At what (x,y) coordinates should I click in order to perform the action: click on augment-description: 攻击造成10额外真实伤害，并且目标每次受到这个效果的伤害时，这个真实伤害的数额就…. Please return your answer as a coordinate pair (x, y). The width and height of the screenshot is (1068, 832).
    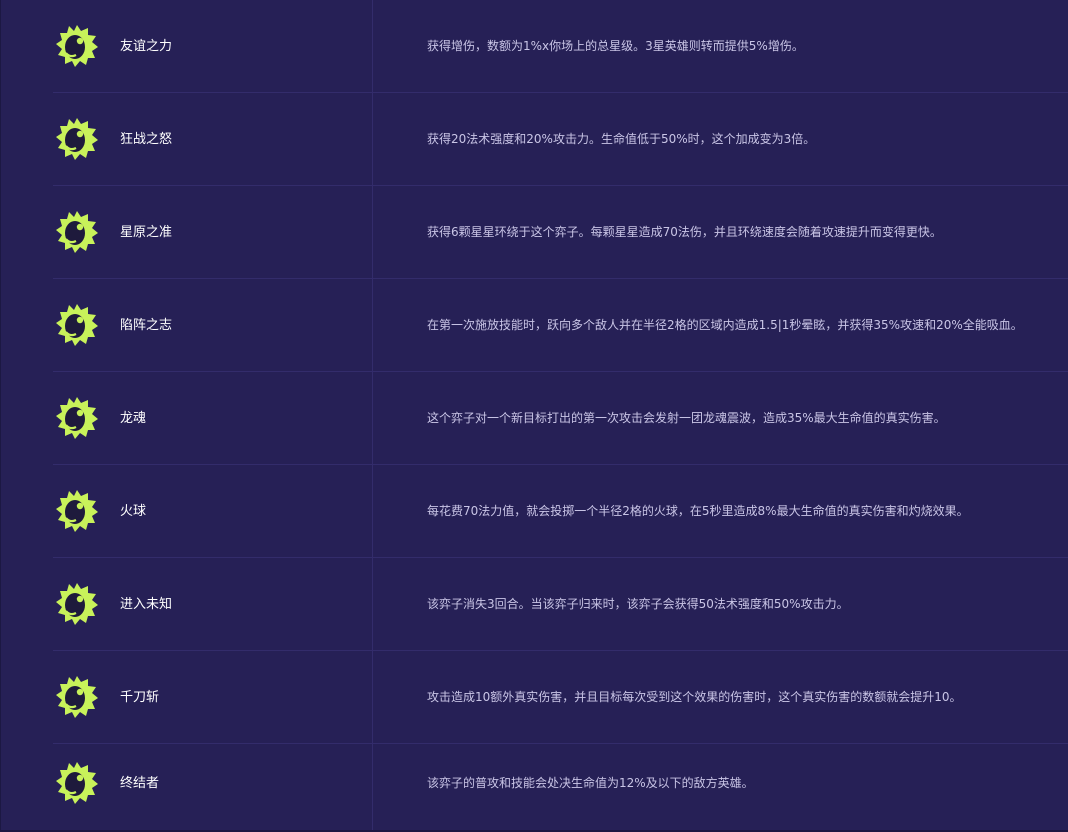
    Looking at the image, I should click on (694, 697).